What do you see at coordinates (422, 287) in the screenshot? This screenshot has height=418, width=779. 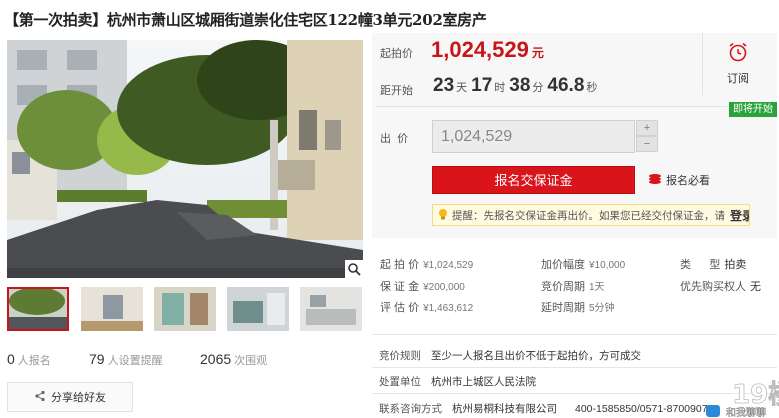 I see `info-deposit: 保 证 金 ¥200,000` at bounding box center [422, 287].